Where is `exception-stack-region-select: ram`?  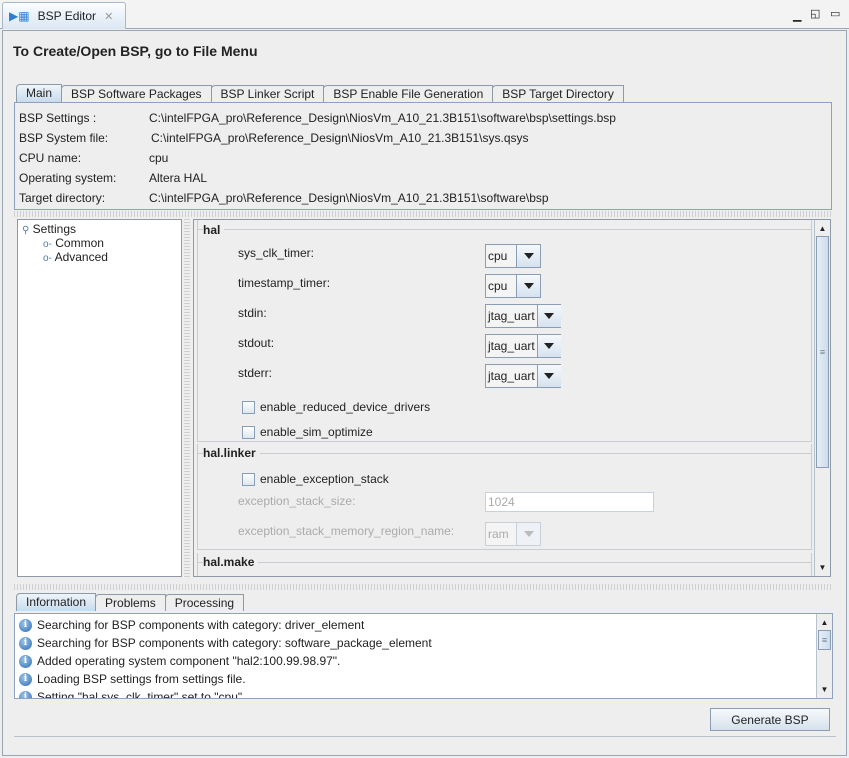
exception-stack-region-select: ram is located at coordinates (513, 534).